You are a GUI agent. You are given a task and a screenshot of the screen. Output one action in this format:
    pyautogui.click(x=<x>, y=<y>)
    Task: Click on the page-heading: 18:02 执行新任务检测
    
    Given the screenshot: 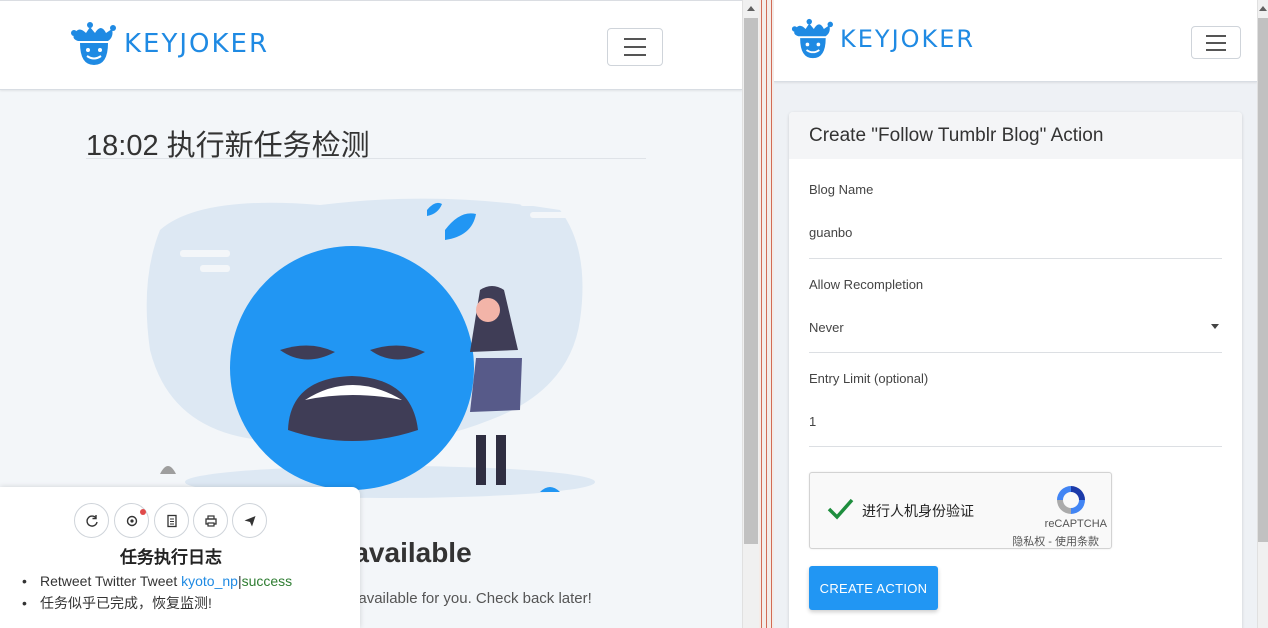 What is the action you would take?
    pyautogui.click(x=366, y=142)
    